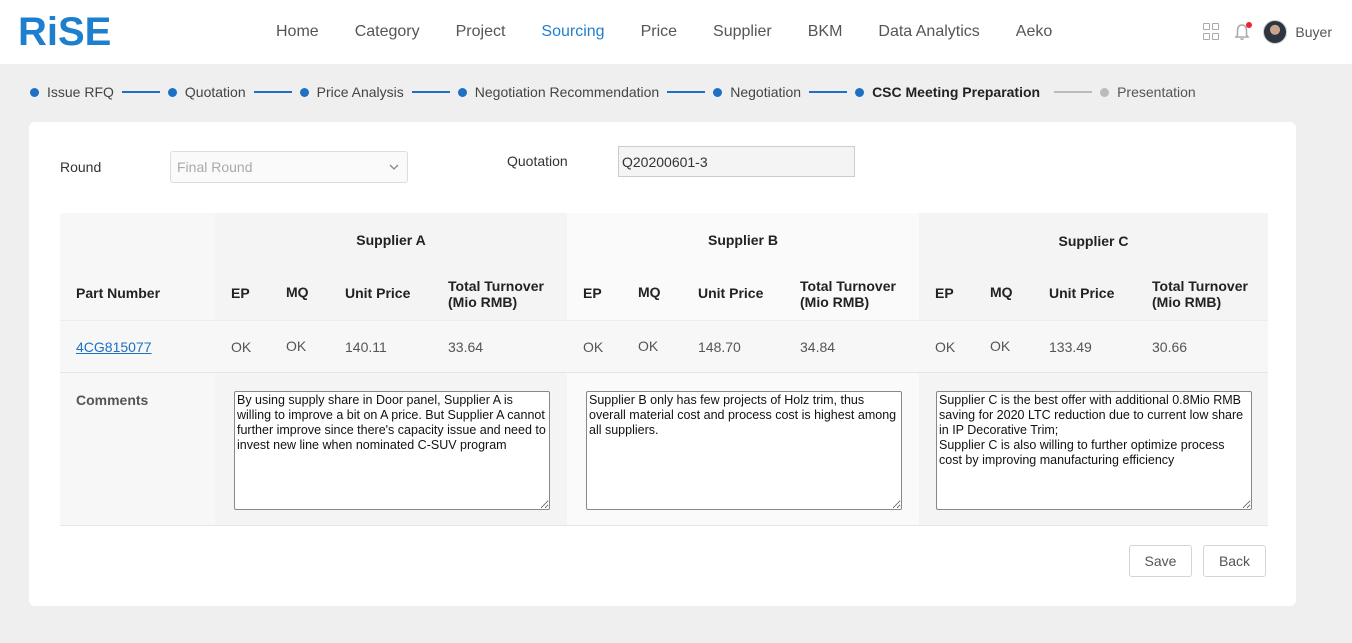 The image size is (1352, 643). I want to click on supplier-c-turnover: 30.66, so click(1170, 347).